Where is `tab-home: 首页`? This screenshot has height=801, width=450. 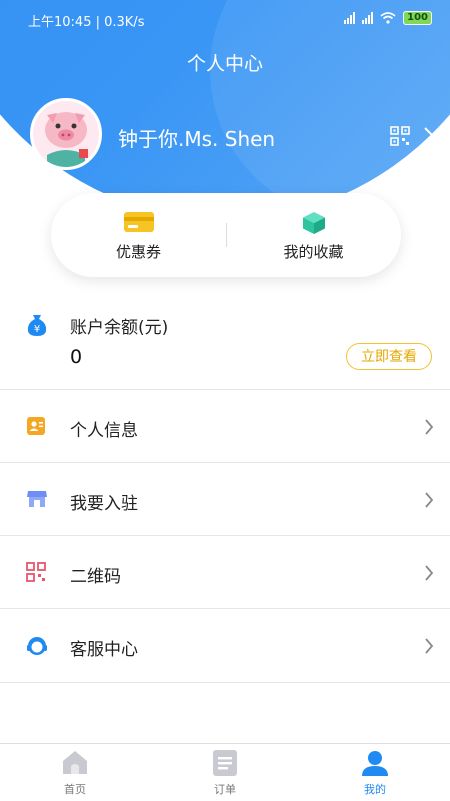 tab-home: 首页 is located at coordinates (75, 772).